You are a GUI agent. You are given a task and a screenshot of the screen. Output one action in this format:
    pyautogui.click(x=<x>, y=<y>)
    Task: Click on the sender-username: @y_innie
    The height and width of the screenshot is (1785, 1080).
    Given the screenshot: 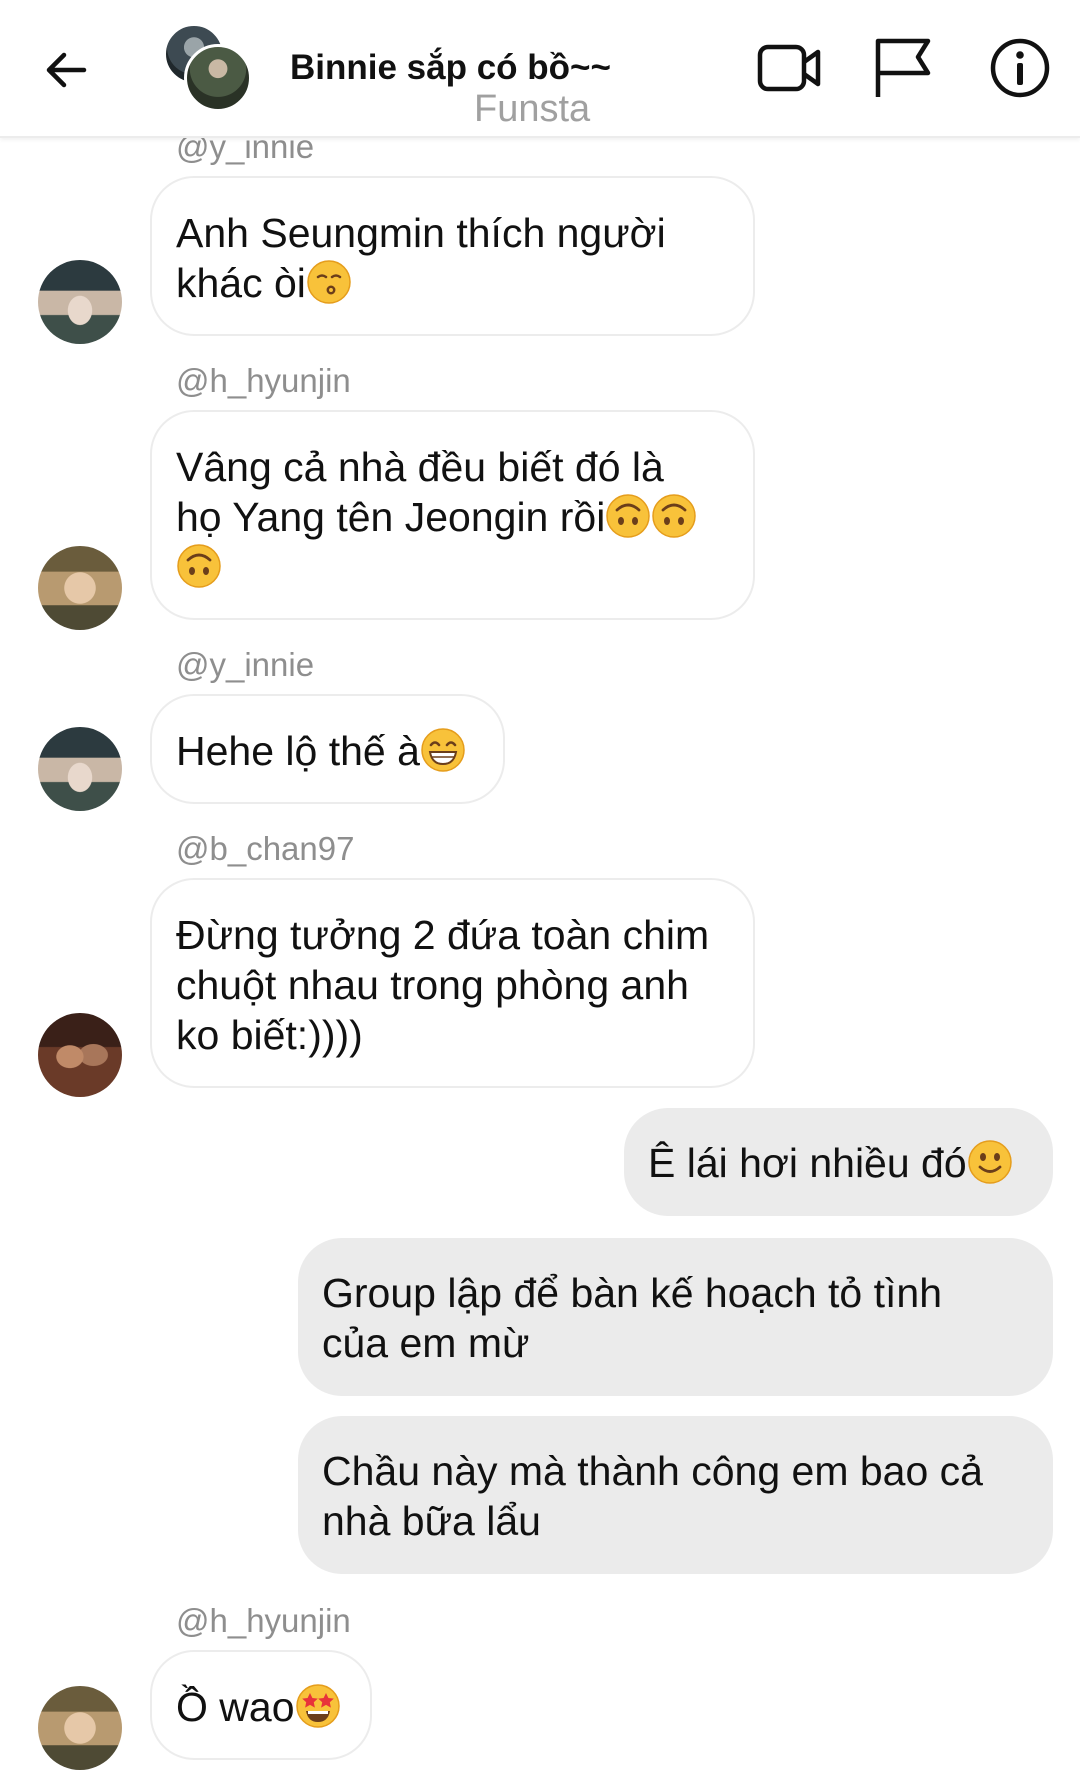 What is the action you would take?
    pyautogui.click(x=245, y=665)
    